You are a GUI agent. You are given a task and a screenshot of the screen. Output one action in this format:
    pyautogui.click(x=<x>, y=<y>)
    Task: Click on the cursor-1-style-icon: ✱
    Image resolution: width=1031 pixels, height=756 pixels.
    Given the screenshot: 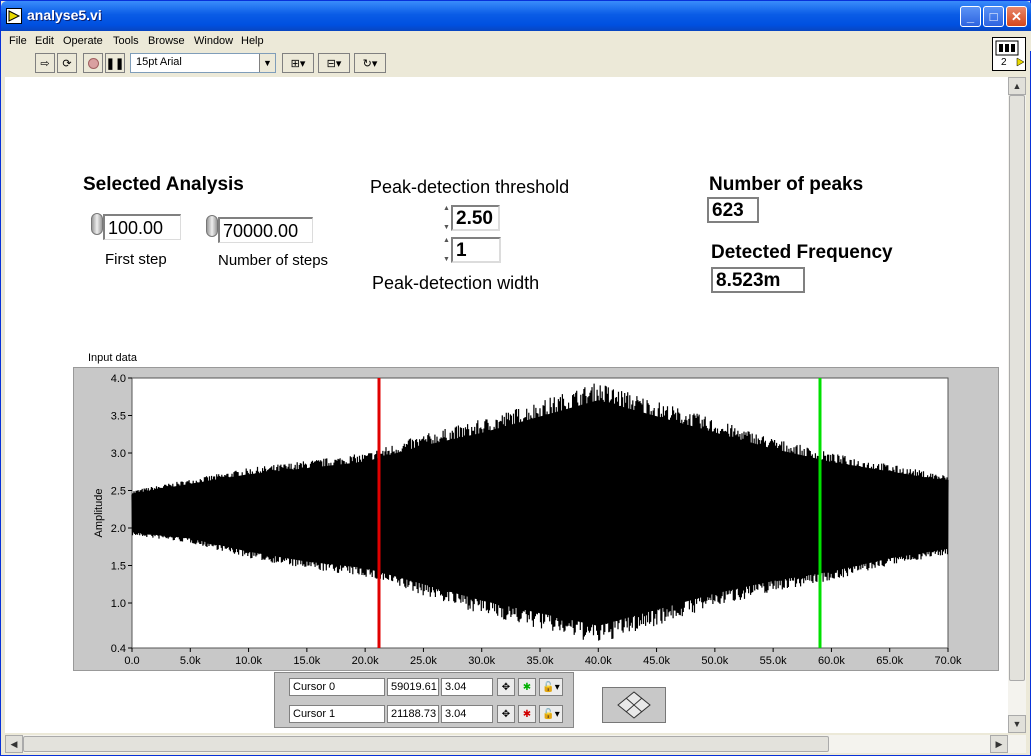 What is the action you would take?
    pyautogui.click(x=527, y=714)
    